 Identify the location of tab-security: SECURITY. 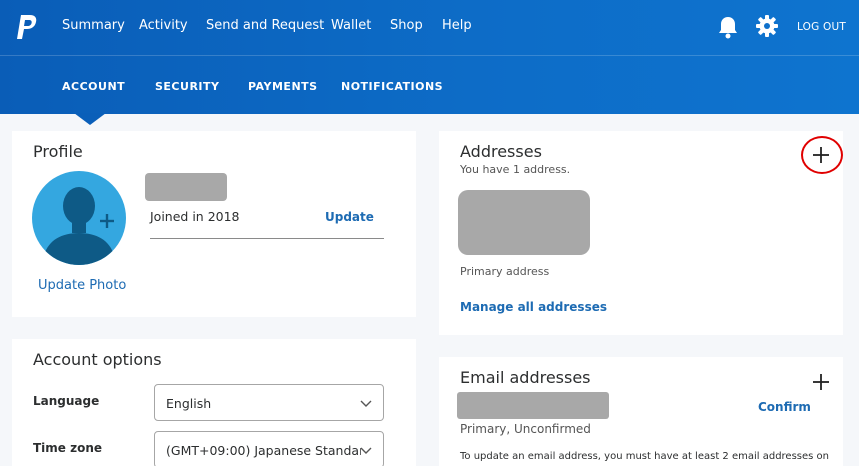
(187, 86).